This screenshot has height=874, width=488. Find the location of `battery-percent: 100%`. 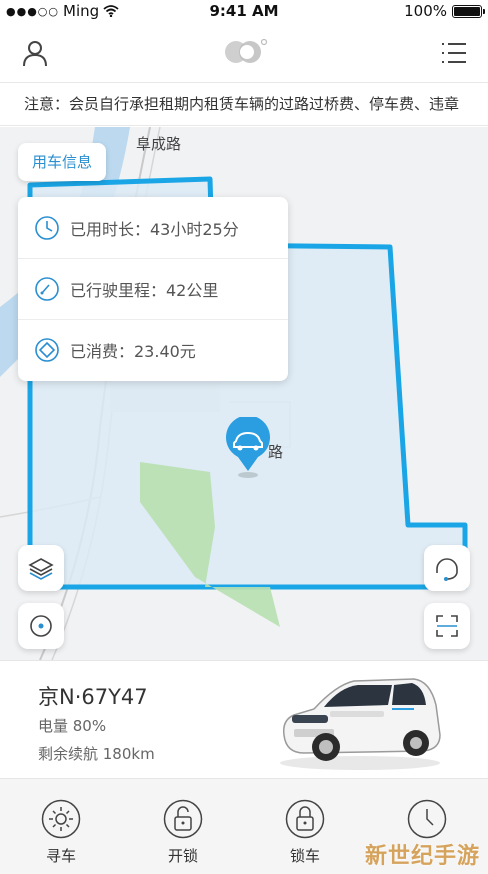

battery-percent: 100% is located at coordinates (425, 11).